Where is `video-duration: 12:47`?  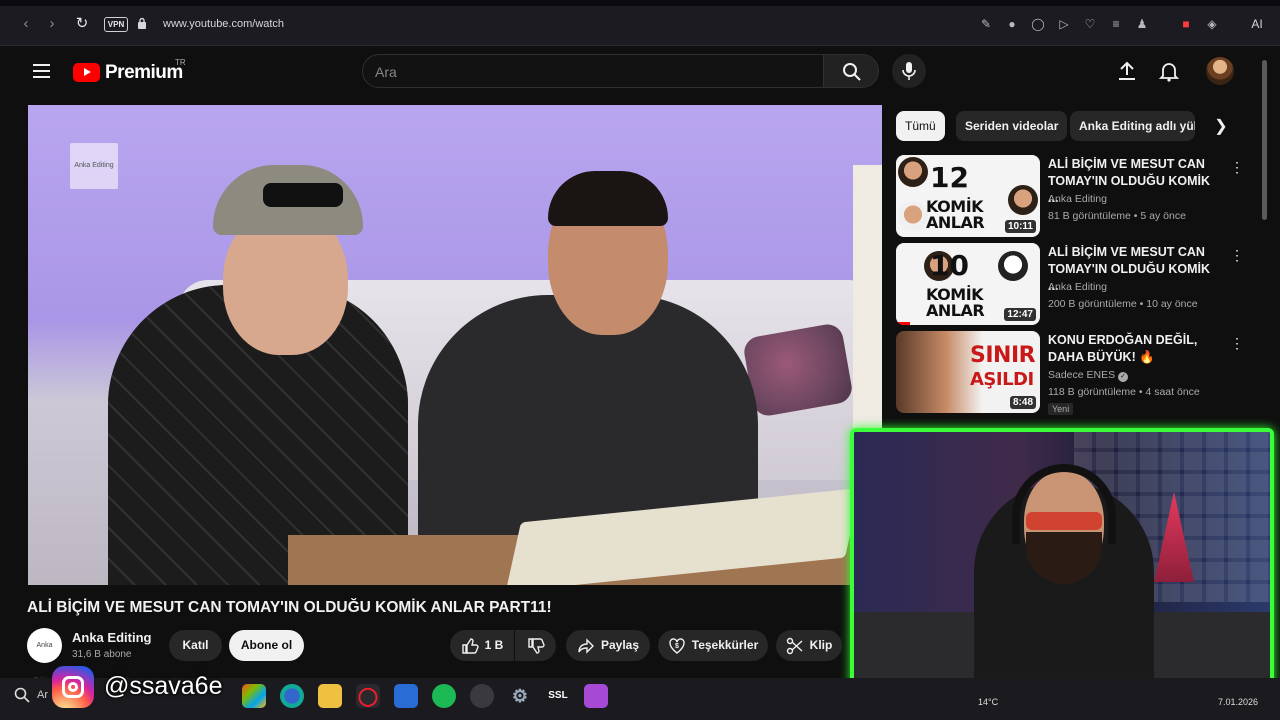
video-duration: 12:47 is located at coordinates (1020, 314).